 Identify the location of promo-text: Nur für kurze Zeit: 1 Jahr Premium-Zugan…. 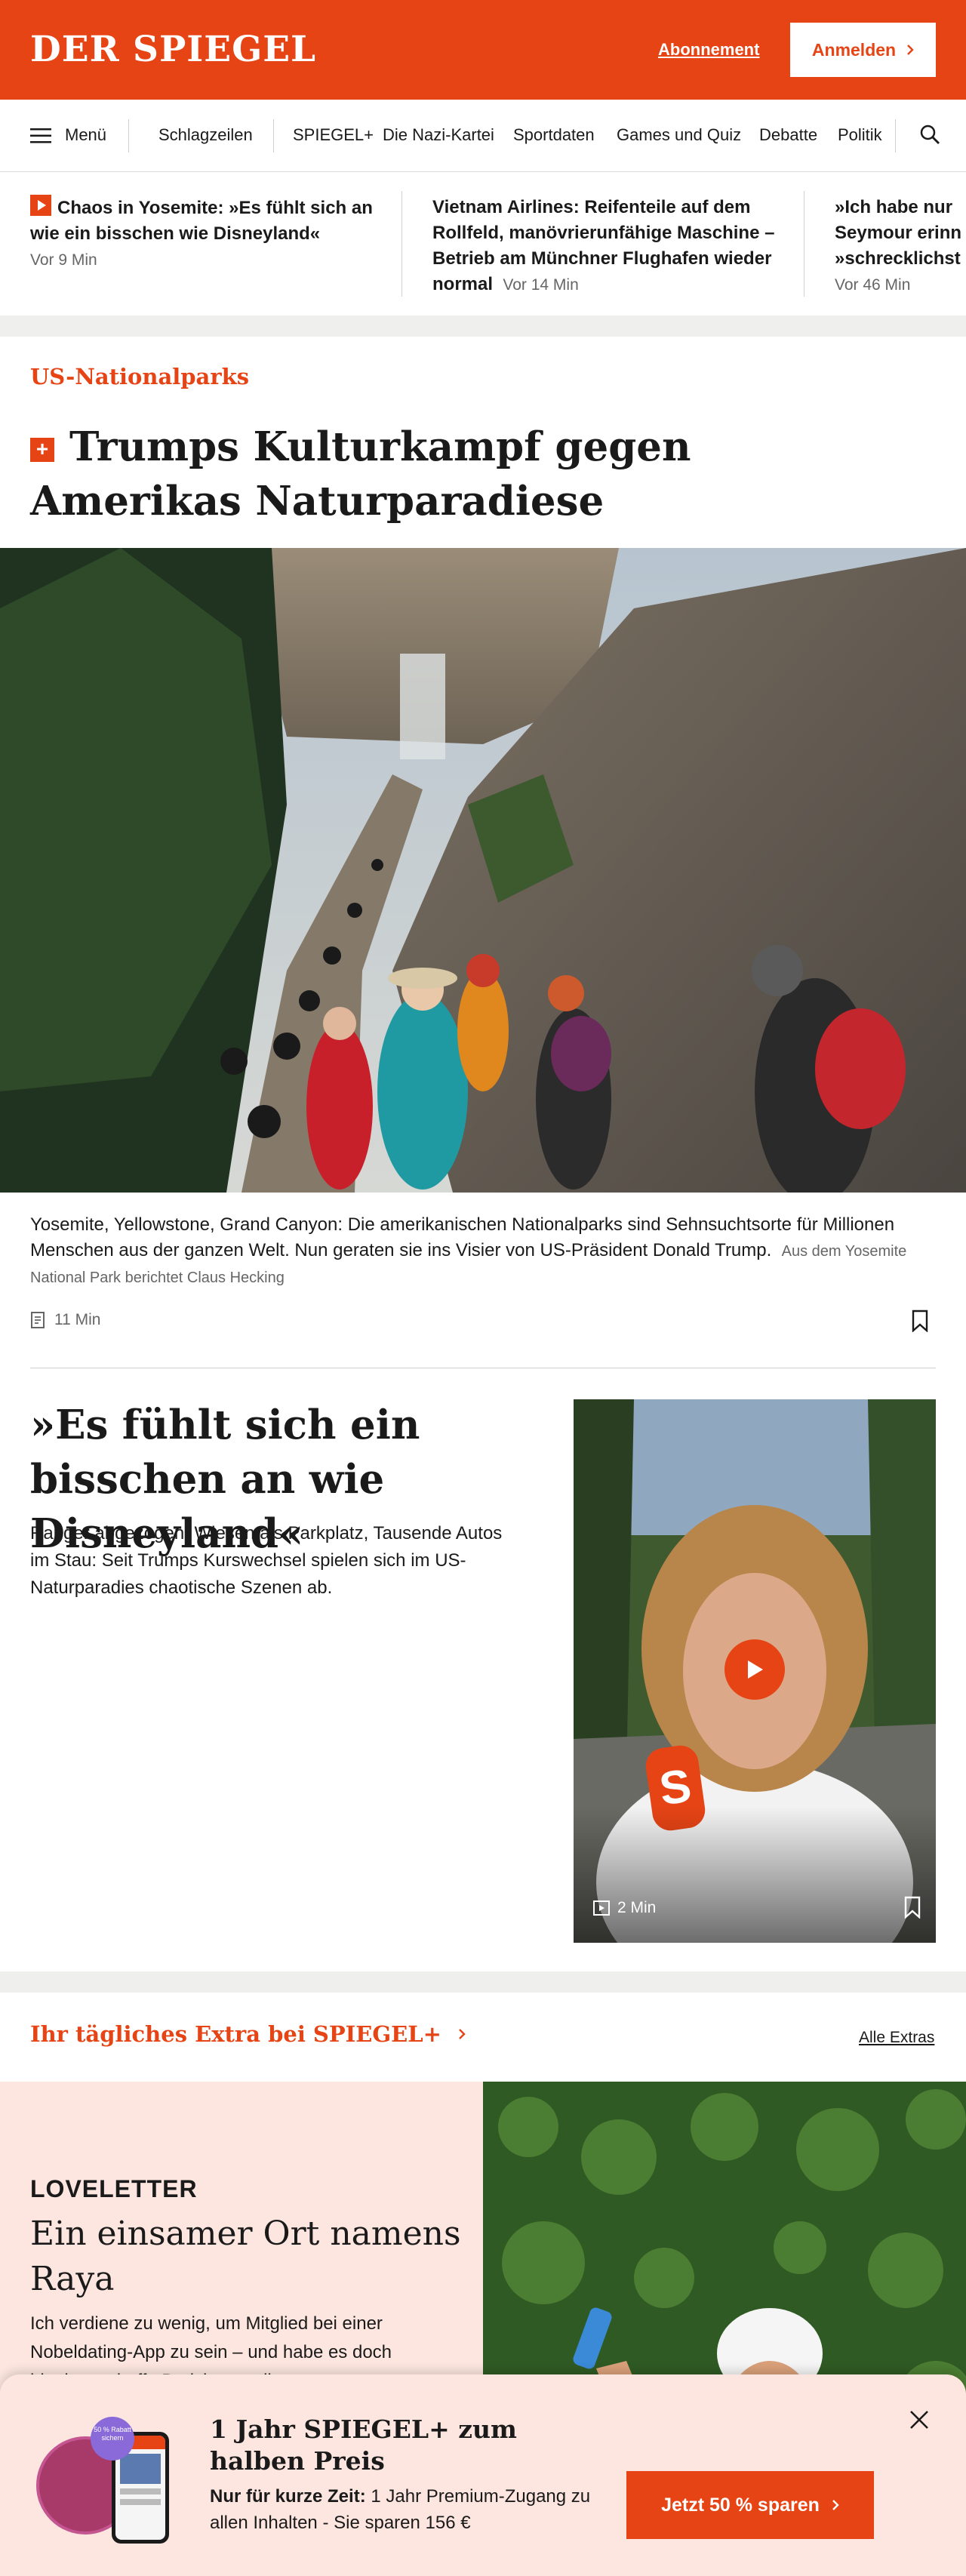
(413, 2509).